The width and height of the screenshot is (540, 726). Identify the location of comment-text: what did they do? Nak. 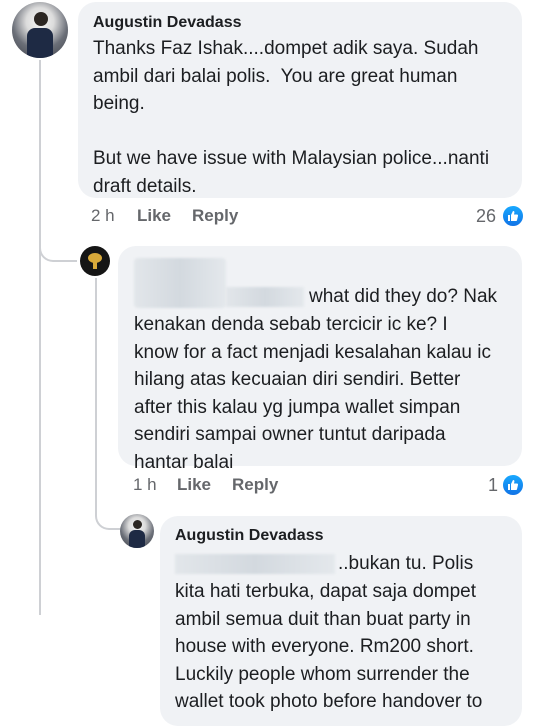
(403, 296).